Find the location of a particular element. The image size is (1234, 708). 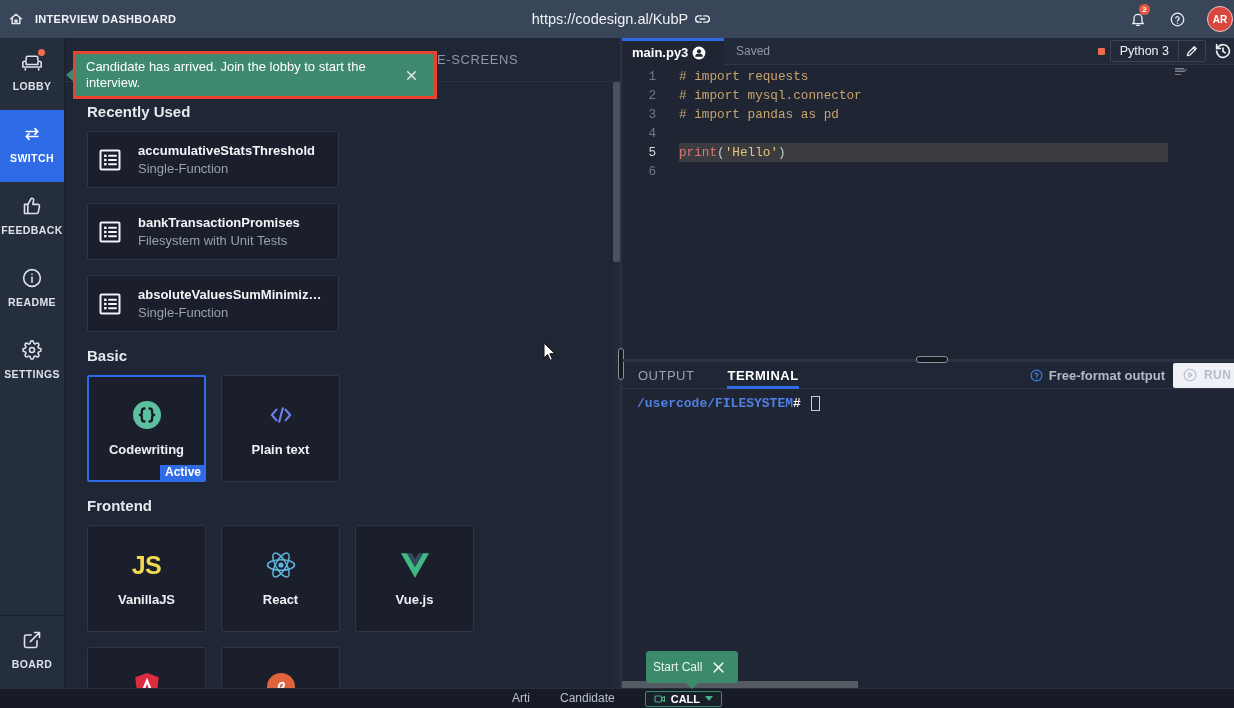

notification-badge: 2 is located at coordinates (1144, 9).